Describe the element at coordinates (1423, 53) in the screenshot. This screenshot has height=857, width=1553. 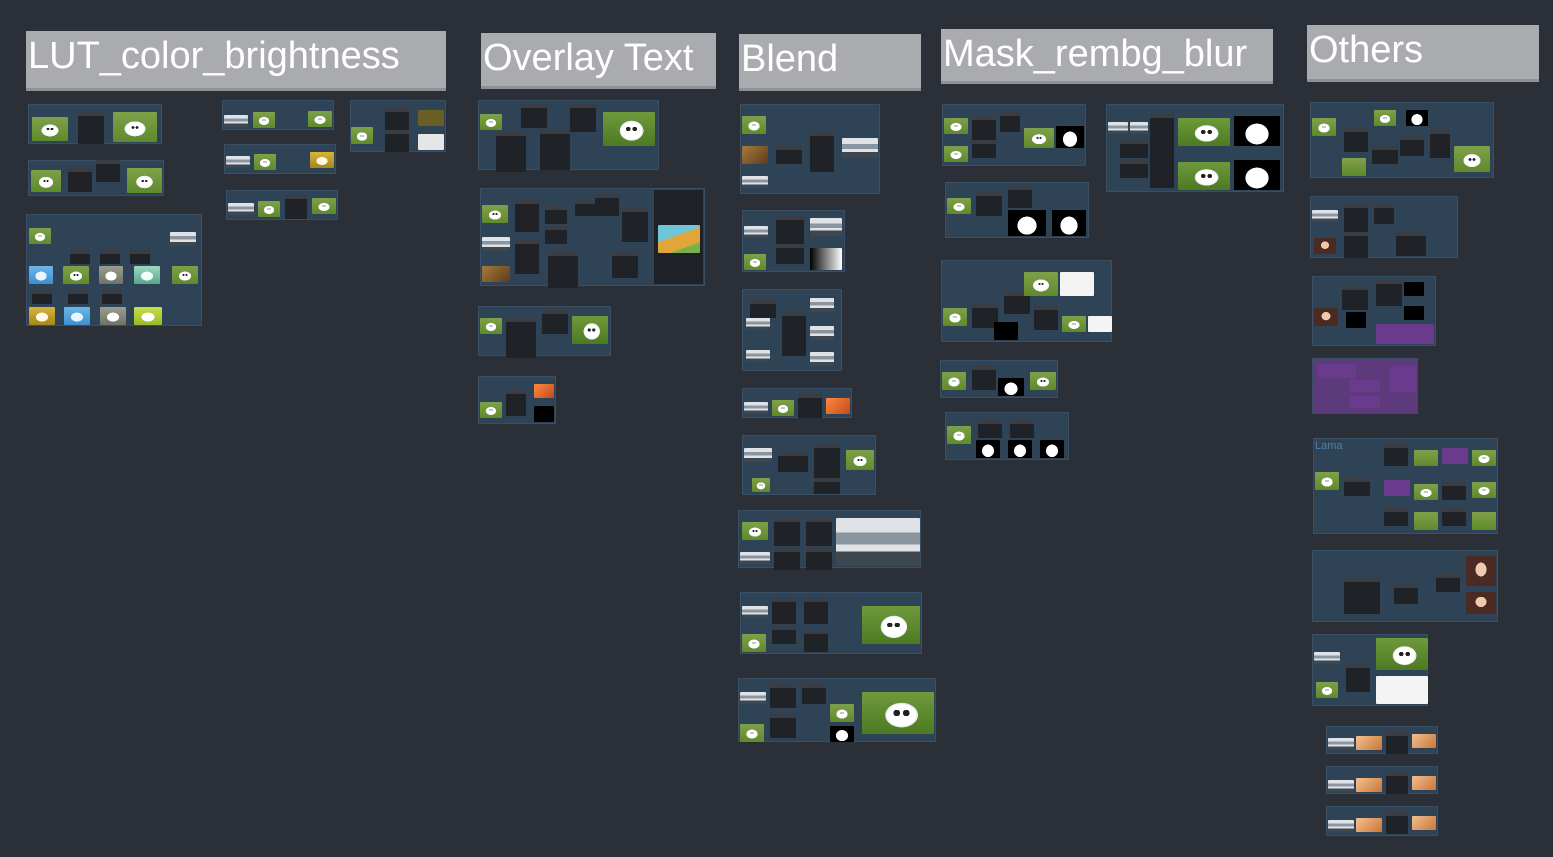
I see `group-title-others: Others` at that location.